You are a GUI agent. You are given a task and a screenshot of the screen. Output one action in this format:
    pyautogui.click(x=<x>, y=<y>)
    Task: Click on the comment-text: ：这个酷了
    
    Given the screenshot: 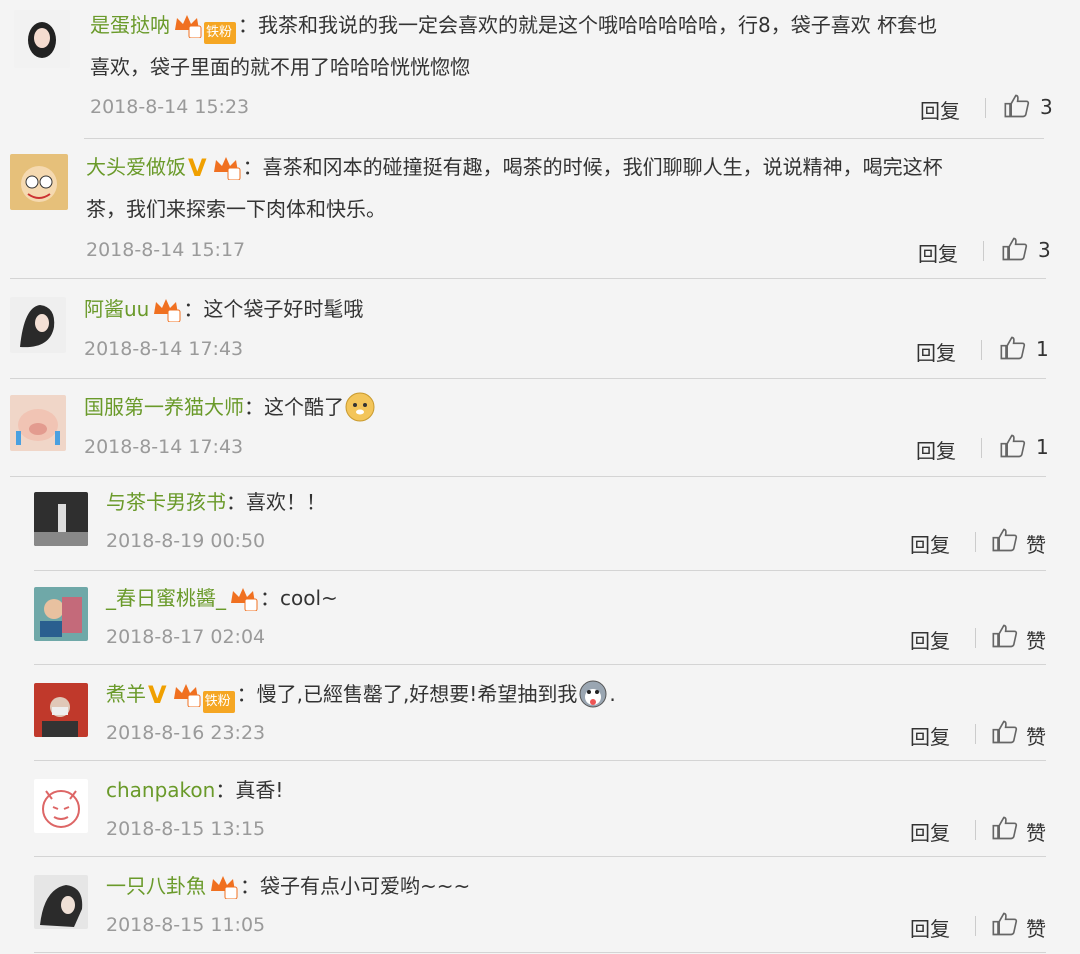 What is the action you would take?
    pyautogui.click(x=294, y=407)
    